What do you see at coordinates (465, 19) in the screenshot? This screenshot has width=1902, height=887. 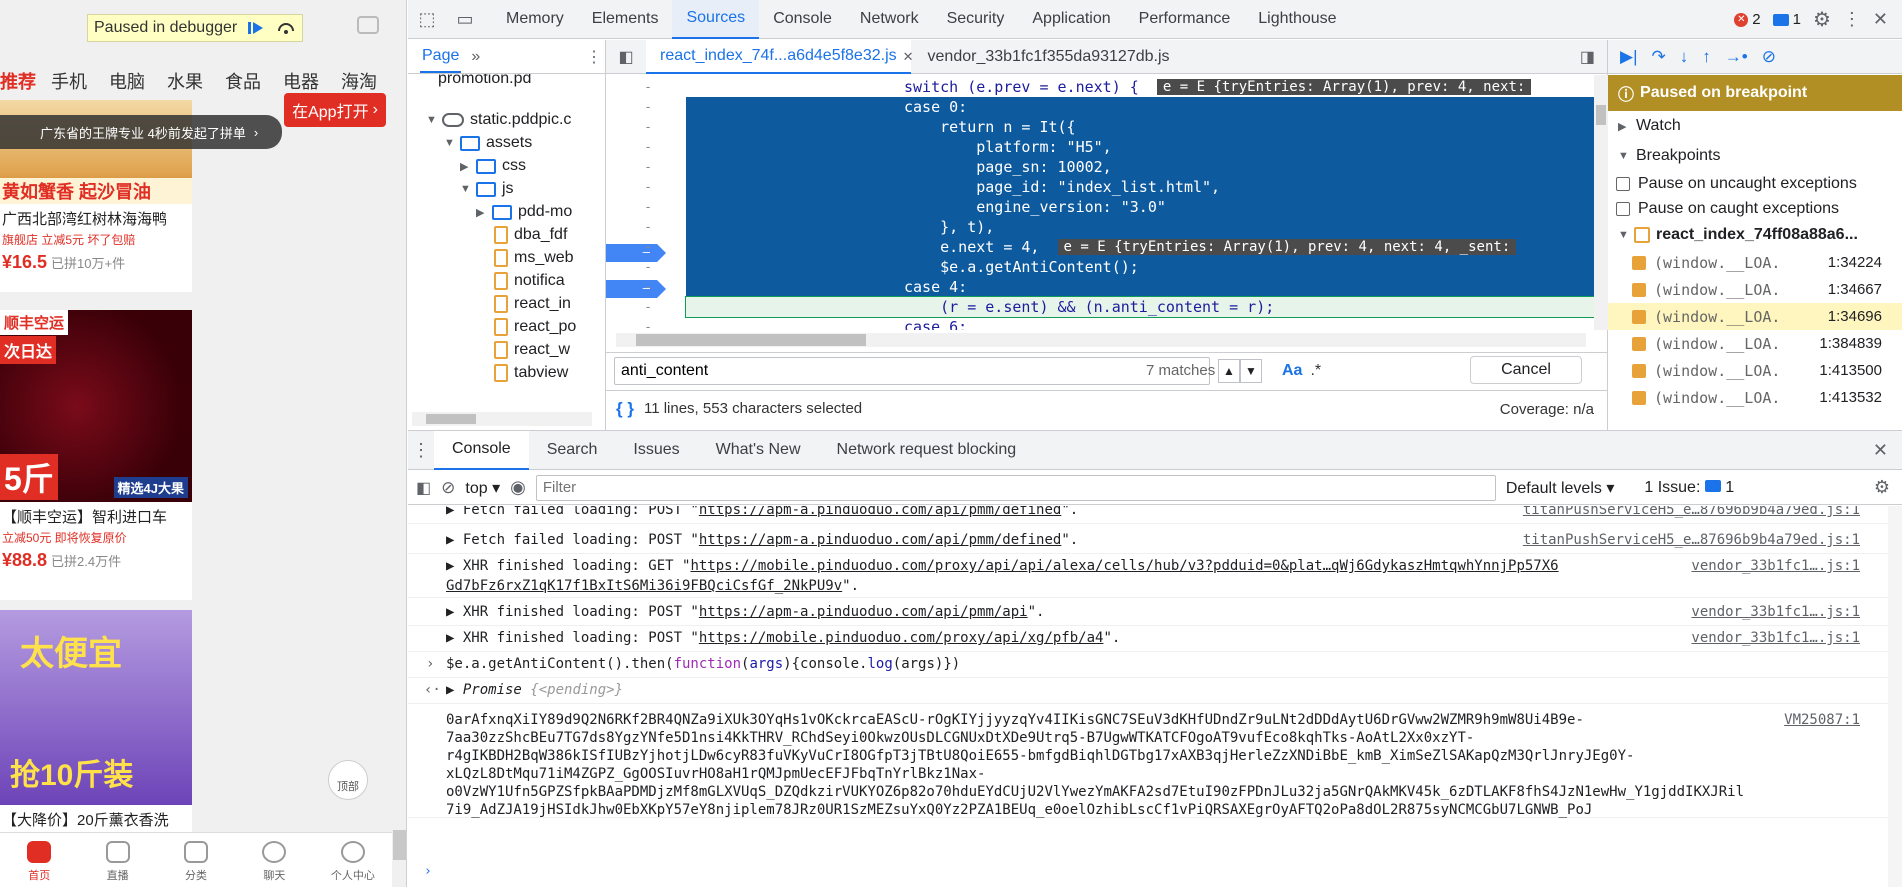 I see `device-toolbar-icon: ▭` at bounding box center [465, 19].